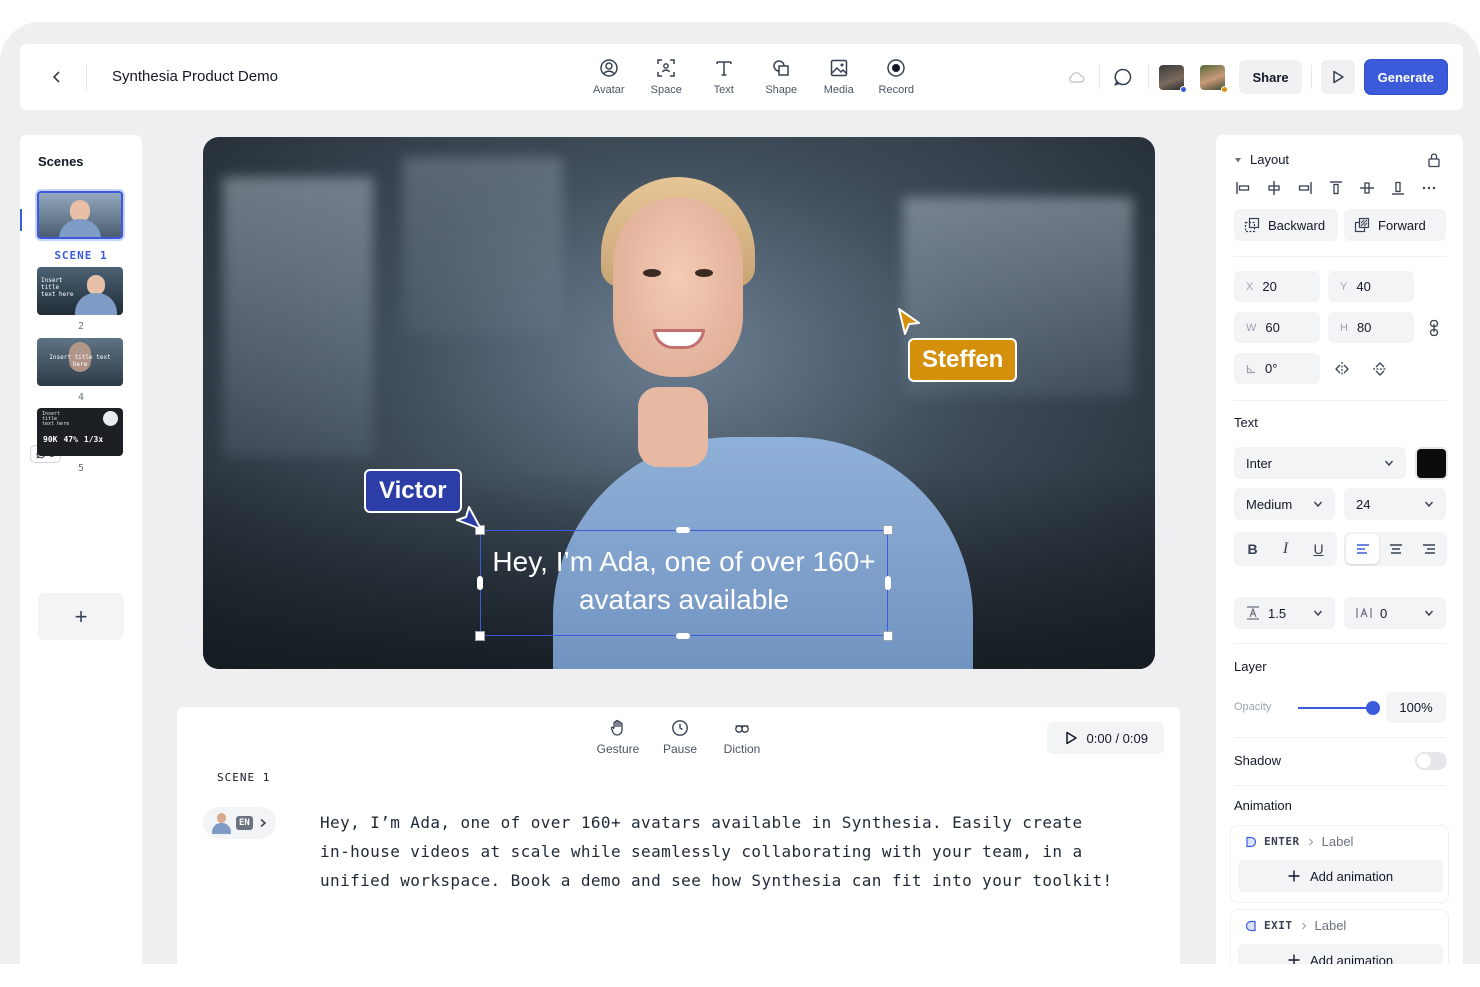  I want to click on add-scene-button: +, so click(81, 616).